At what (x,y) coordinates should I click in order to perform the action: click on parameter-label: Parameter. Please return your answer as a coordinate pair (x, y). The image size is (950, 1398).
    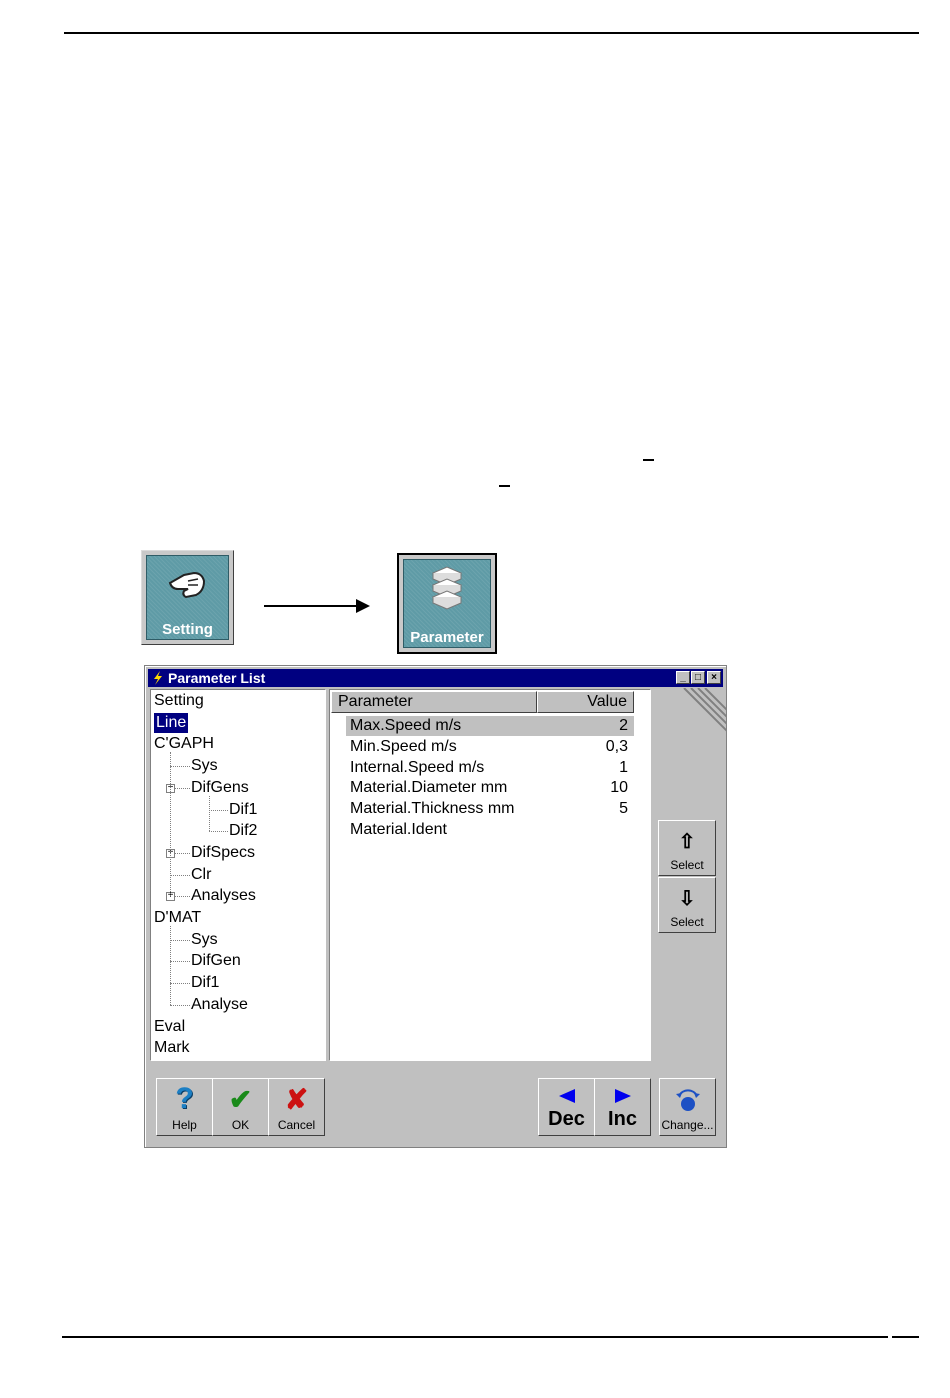
    Looking at the image, I should click on (447, 637).